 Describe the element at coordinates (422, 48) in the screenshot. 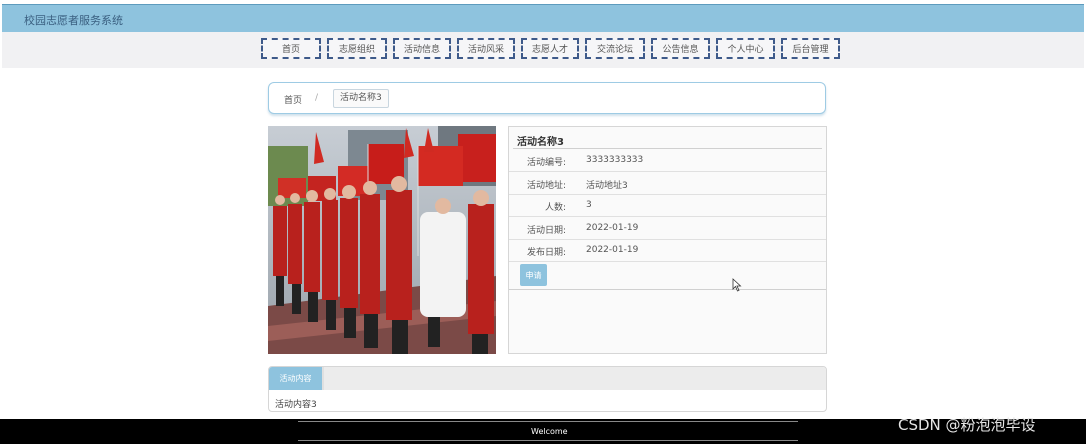

I see `nav-item-activity-info: 活动信息` at that location.